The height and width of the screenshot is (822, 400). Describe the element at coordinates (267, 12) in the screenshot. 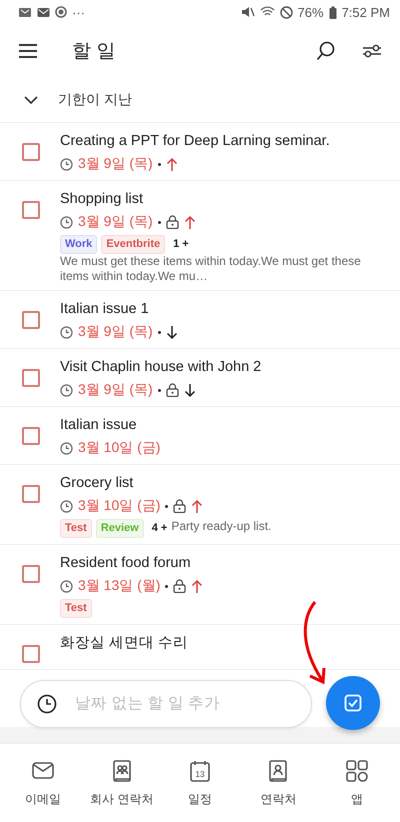

I see `wifi-icon` at that location.